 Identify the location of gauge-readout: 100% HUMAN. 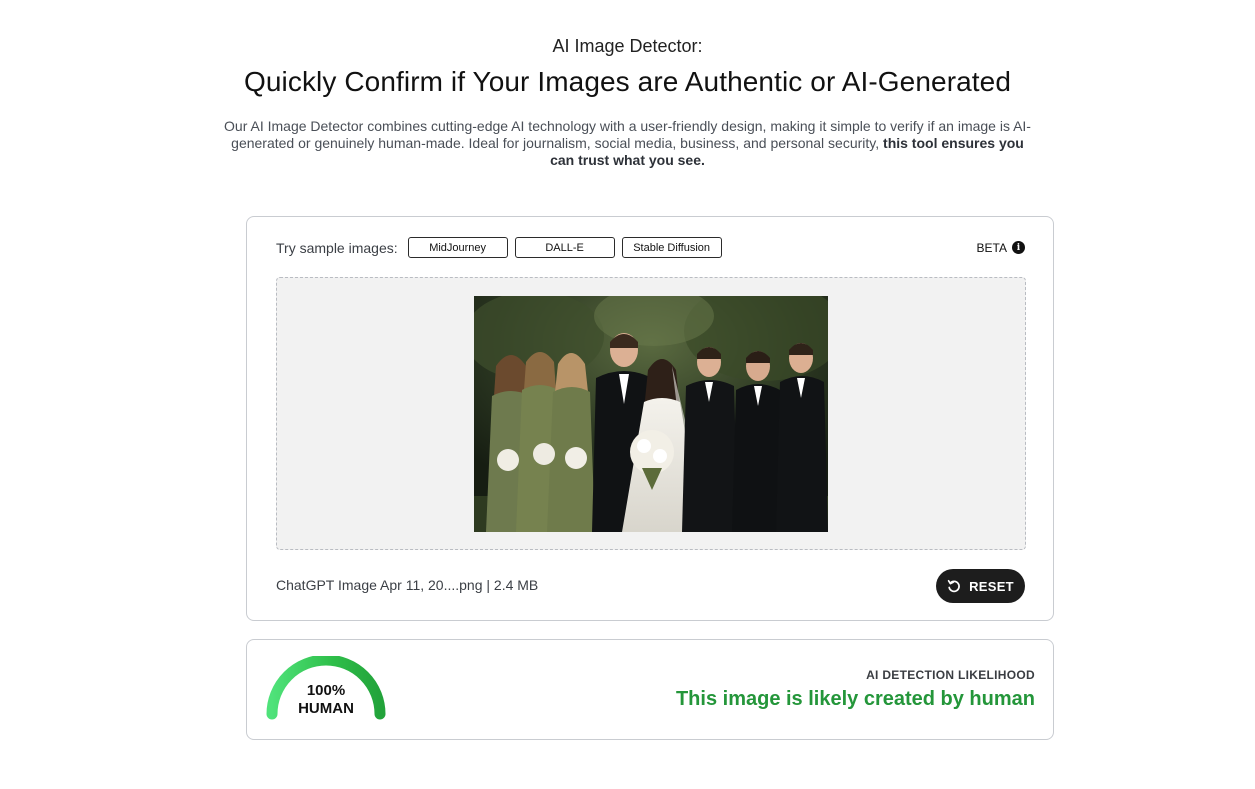
(326, 700).